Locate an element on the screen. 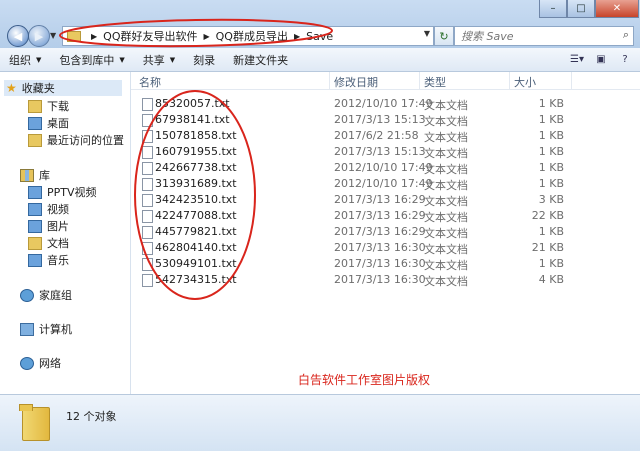 This screenshot has width=640, height=451. nav-homegroup-label: 家庭组 is located at coordinates (55, 295).